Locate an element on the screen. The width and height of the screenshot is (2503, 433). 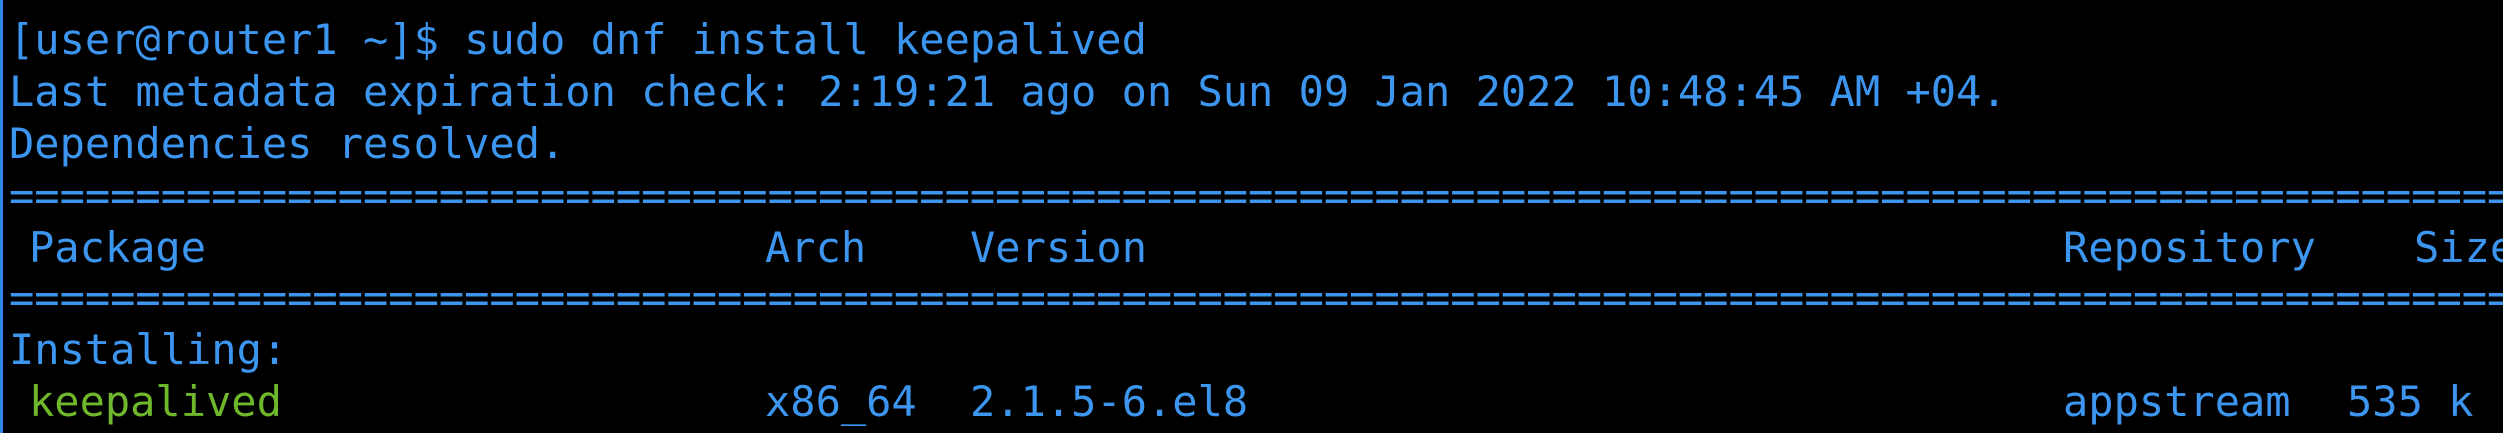
installing-section-label: Installing: is located at coordinates (148, 349).